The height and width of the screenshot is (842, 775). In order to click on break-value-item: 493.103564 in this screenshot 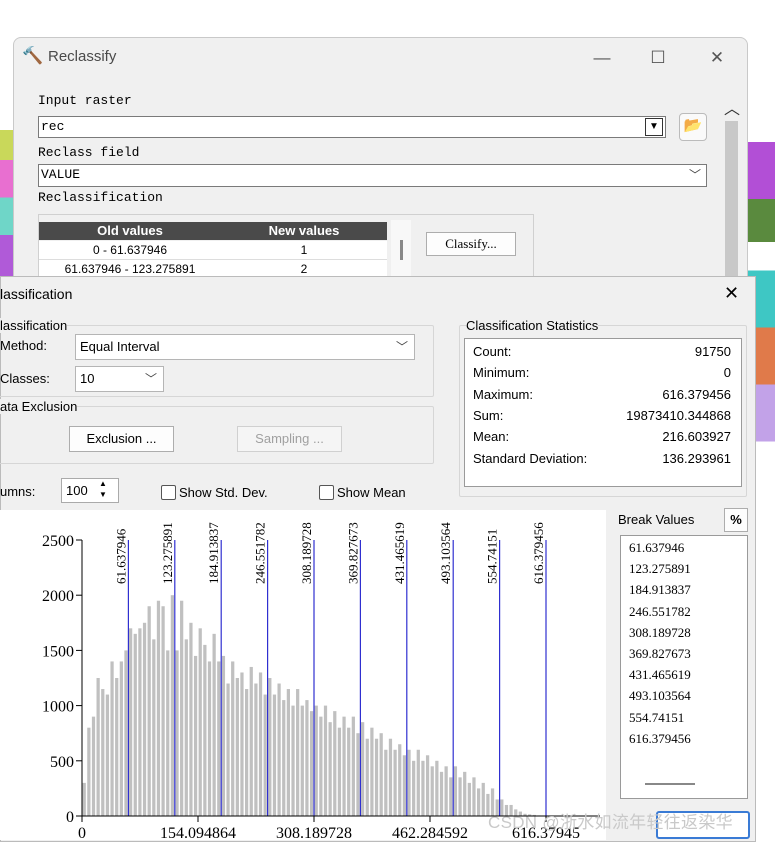, I will do `click(660, 696)`.